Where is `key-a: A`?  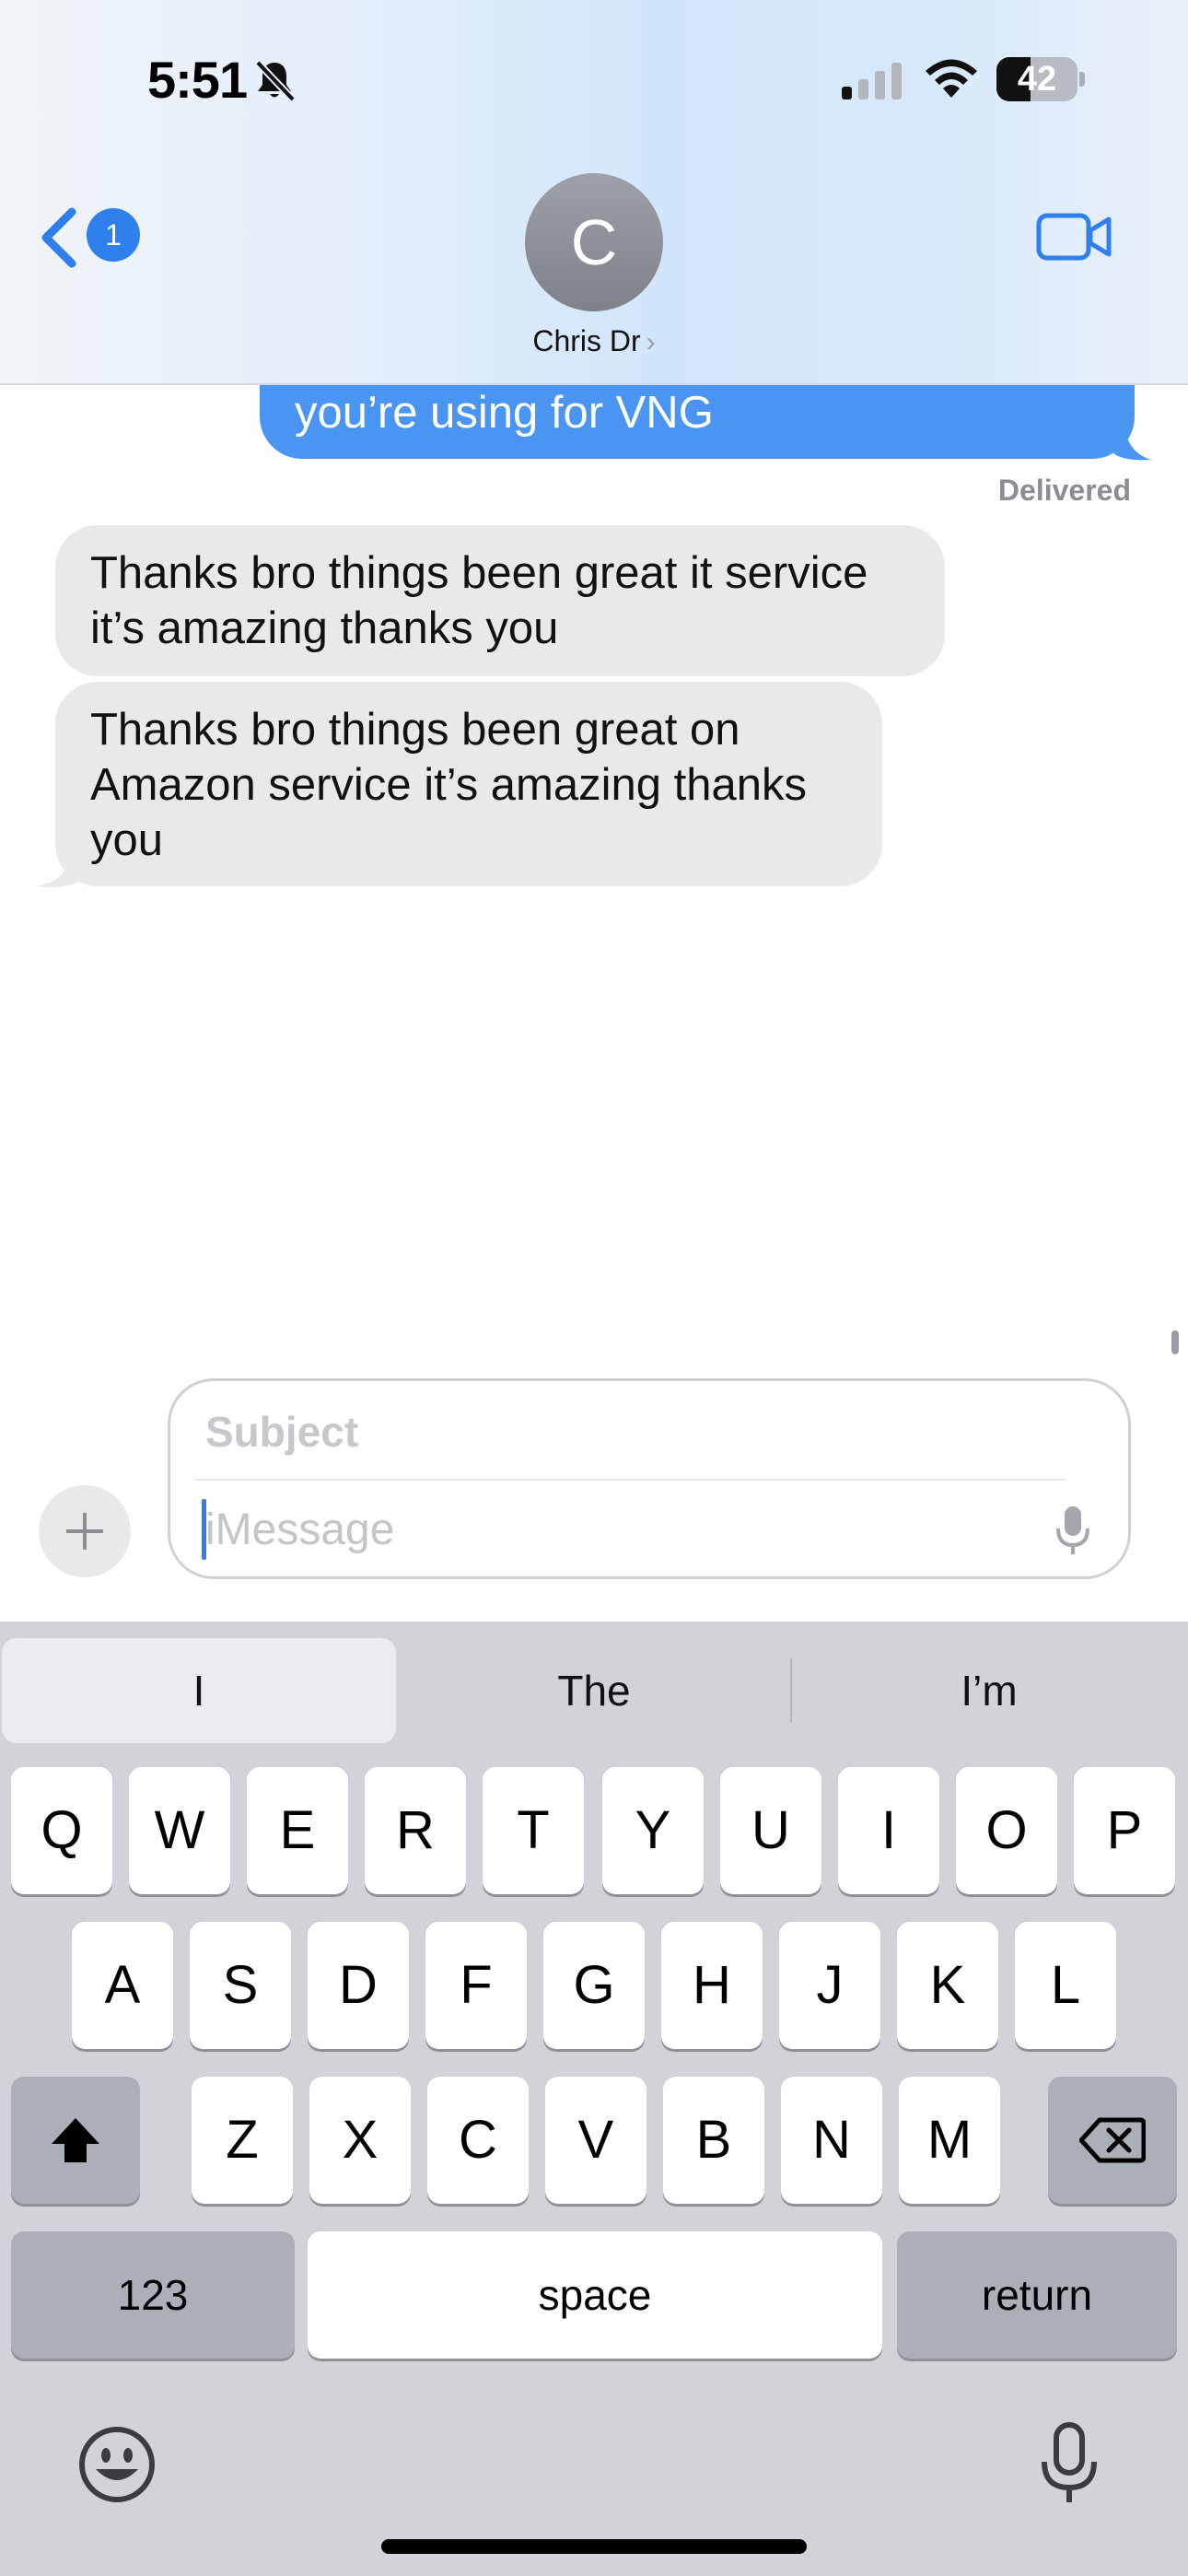
key-a: A is located at coordinates (122, 1986).